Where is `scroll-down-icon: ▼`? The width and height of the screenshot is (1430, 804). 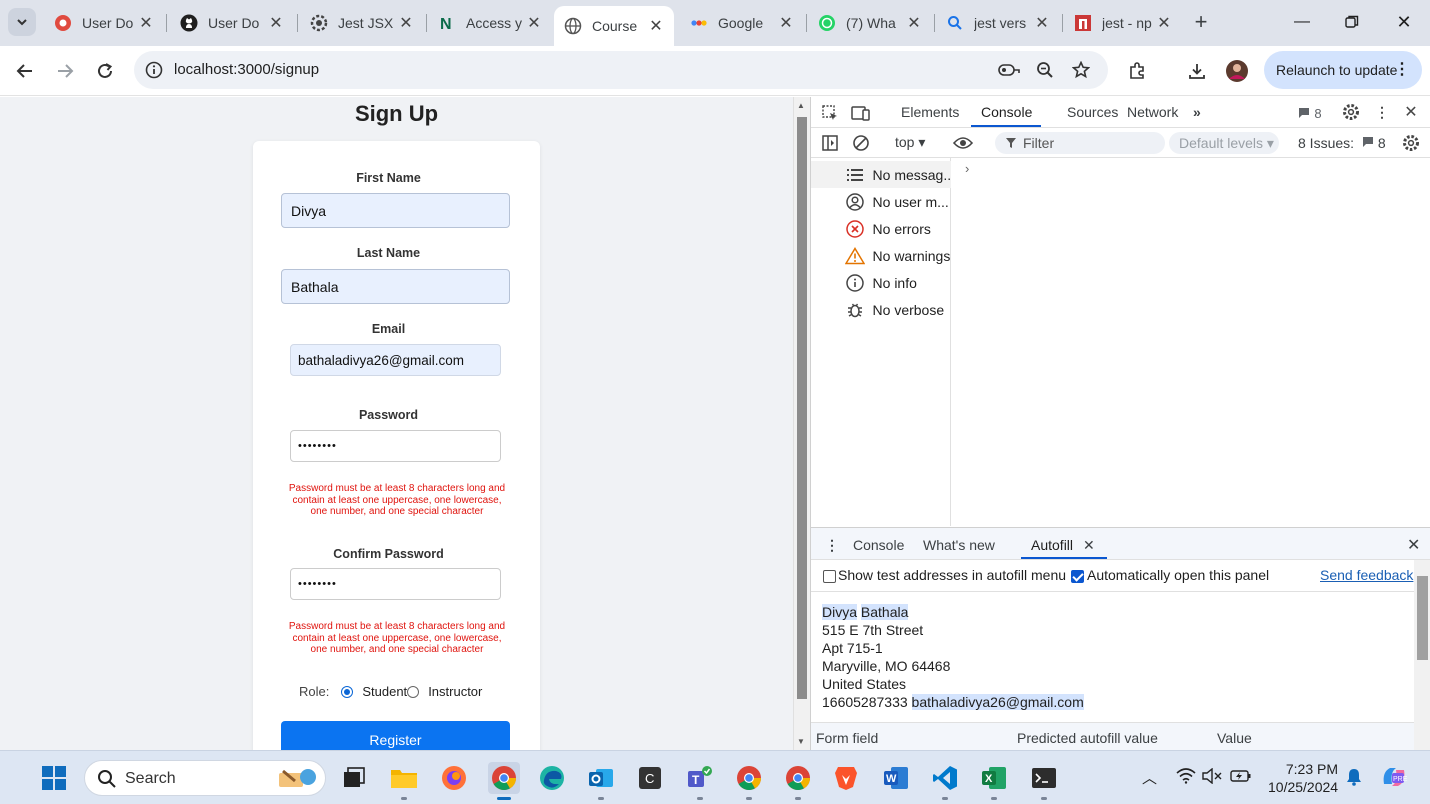
scroll-down-icon: ▼ is located at coordinates (801, 741).